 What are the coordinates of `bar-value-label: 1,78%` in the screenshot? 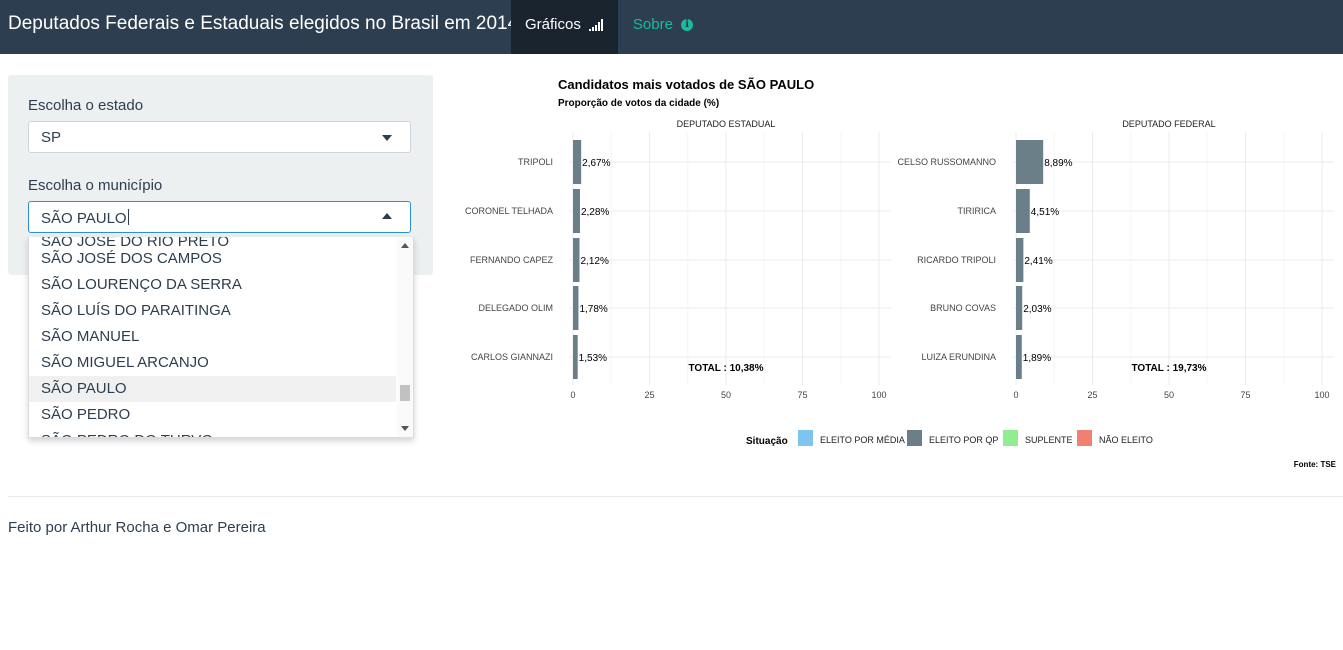 It's located at (593, 309).